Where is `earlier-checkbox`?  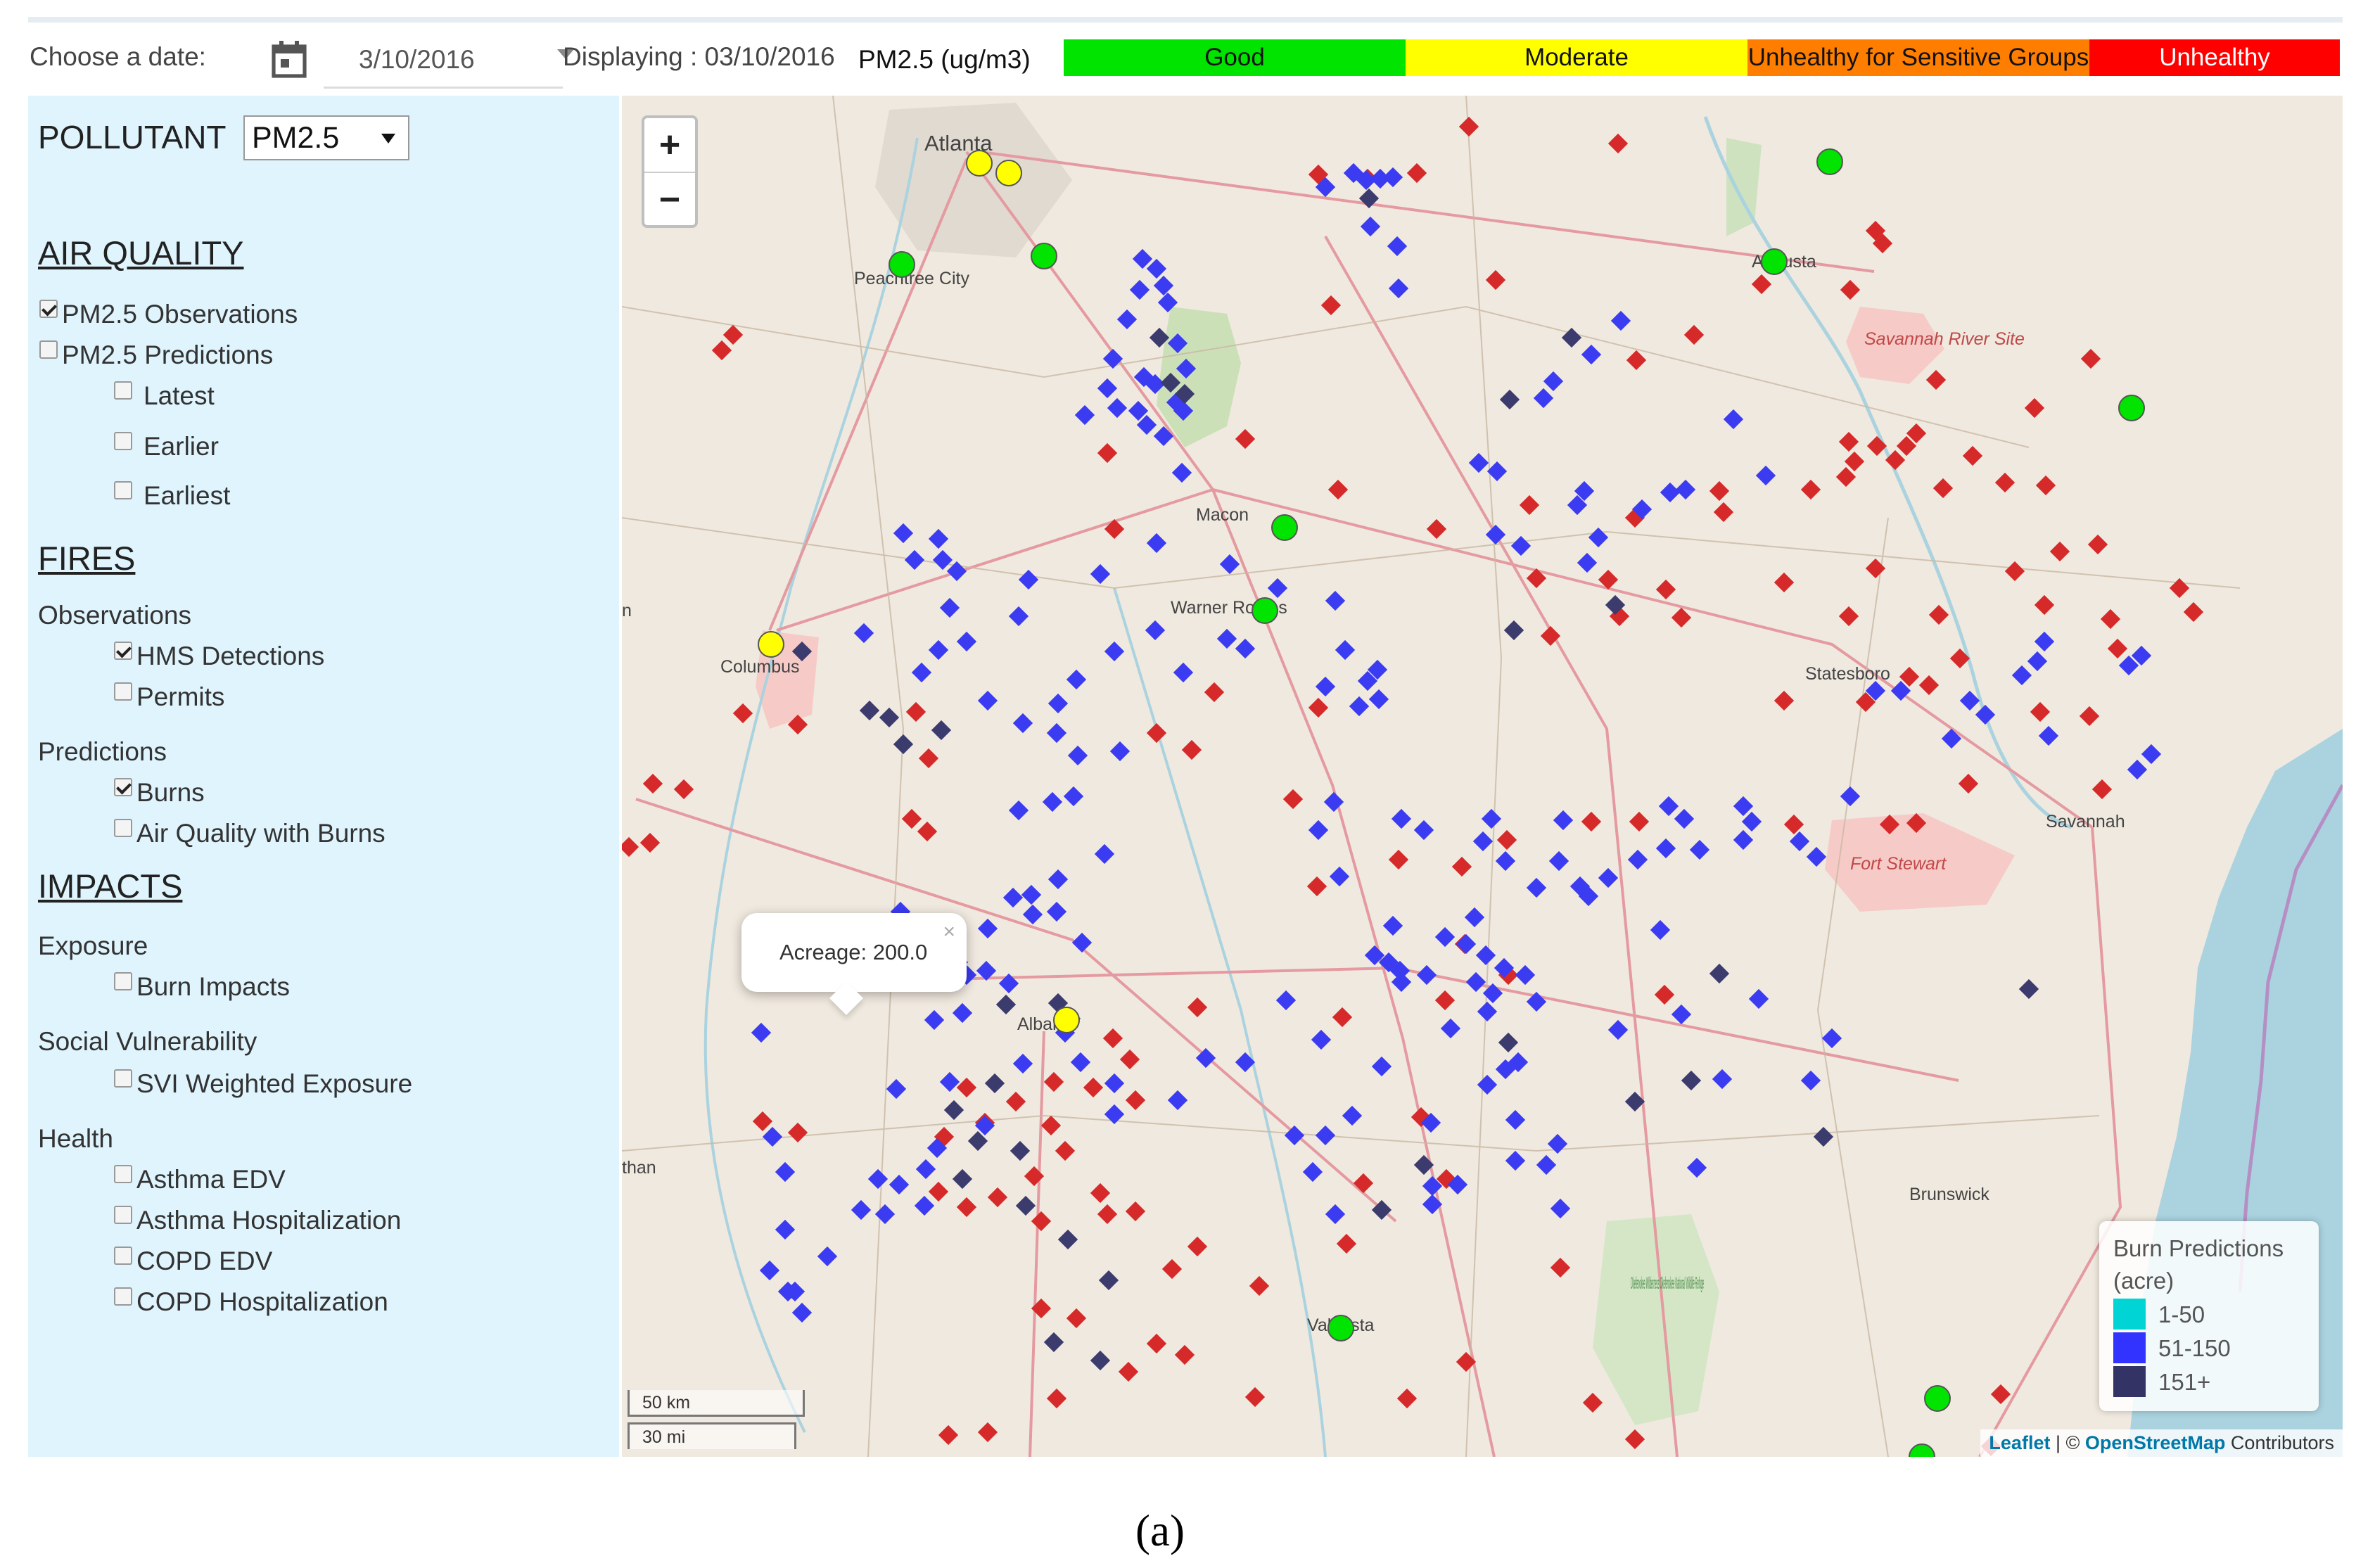
earlier-checkbox is located at coordinates (123, 441).